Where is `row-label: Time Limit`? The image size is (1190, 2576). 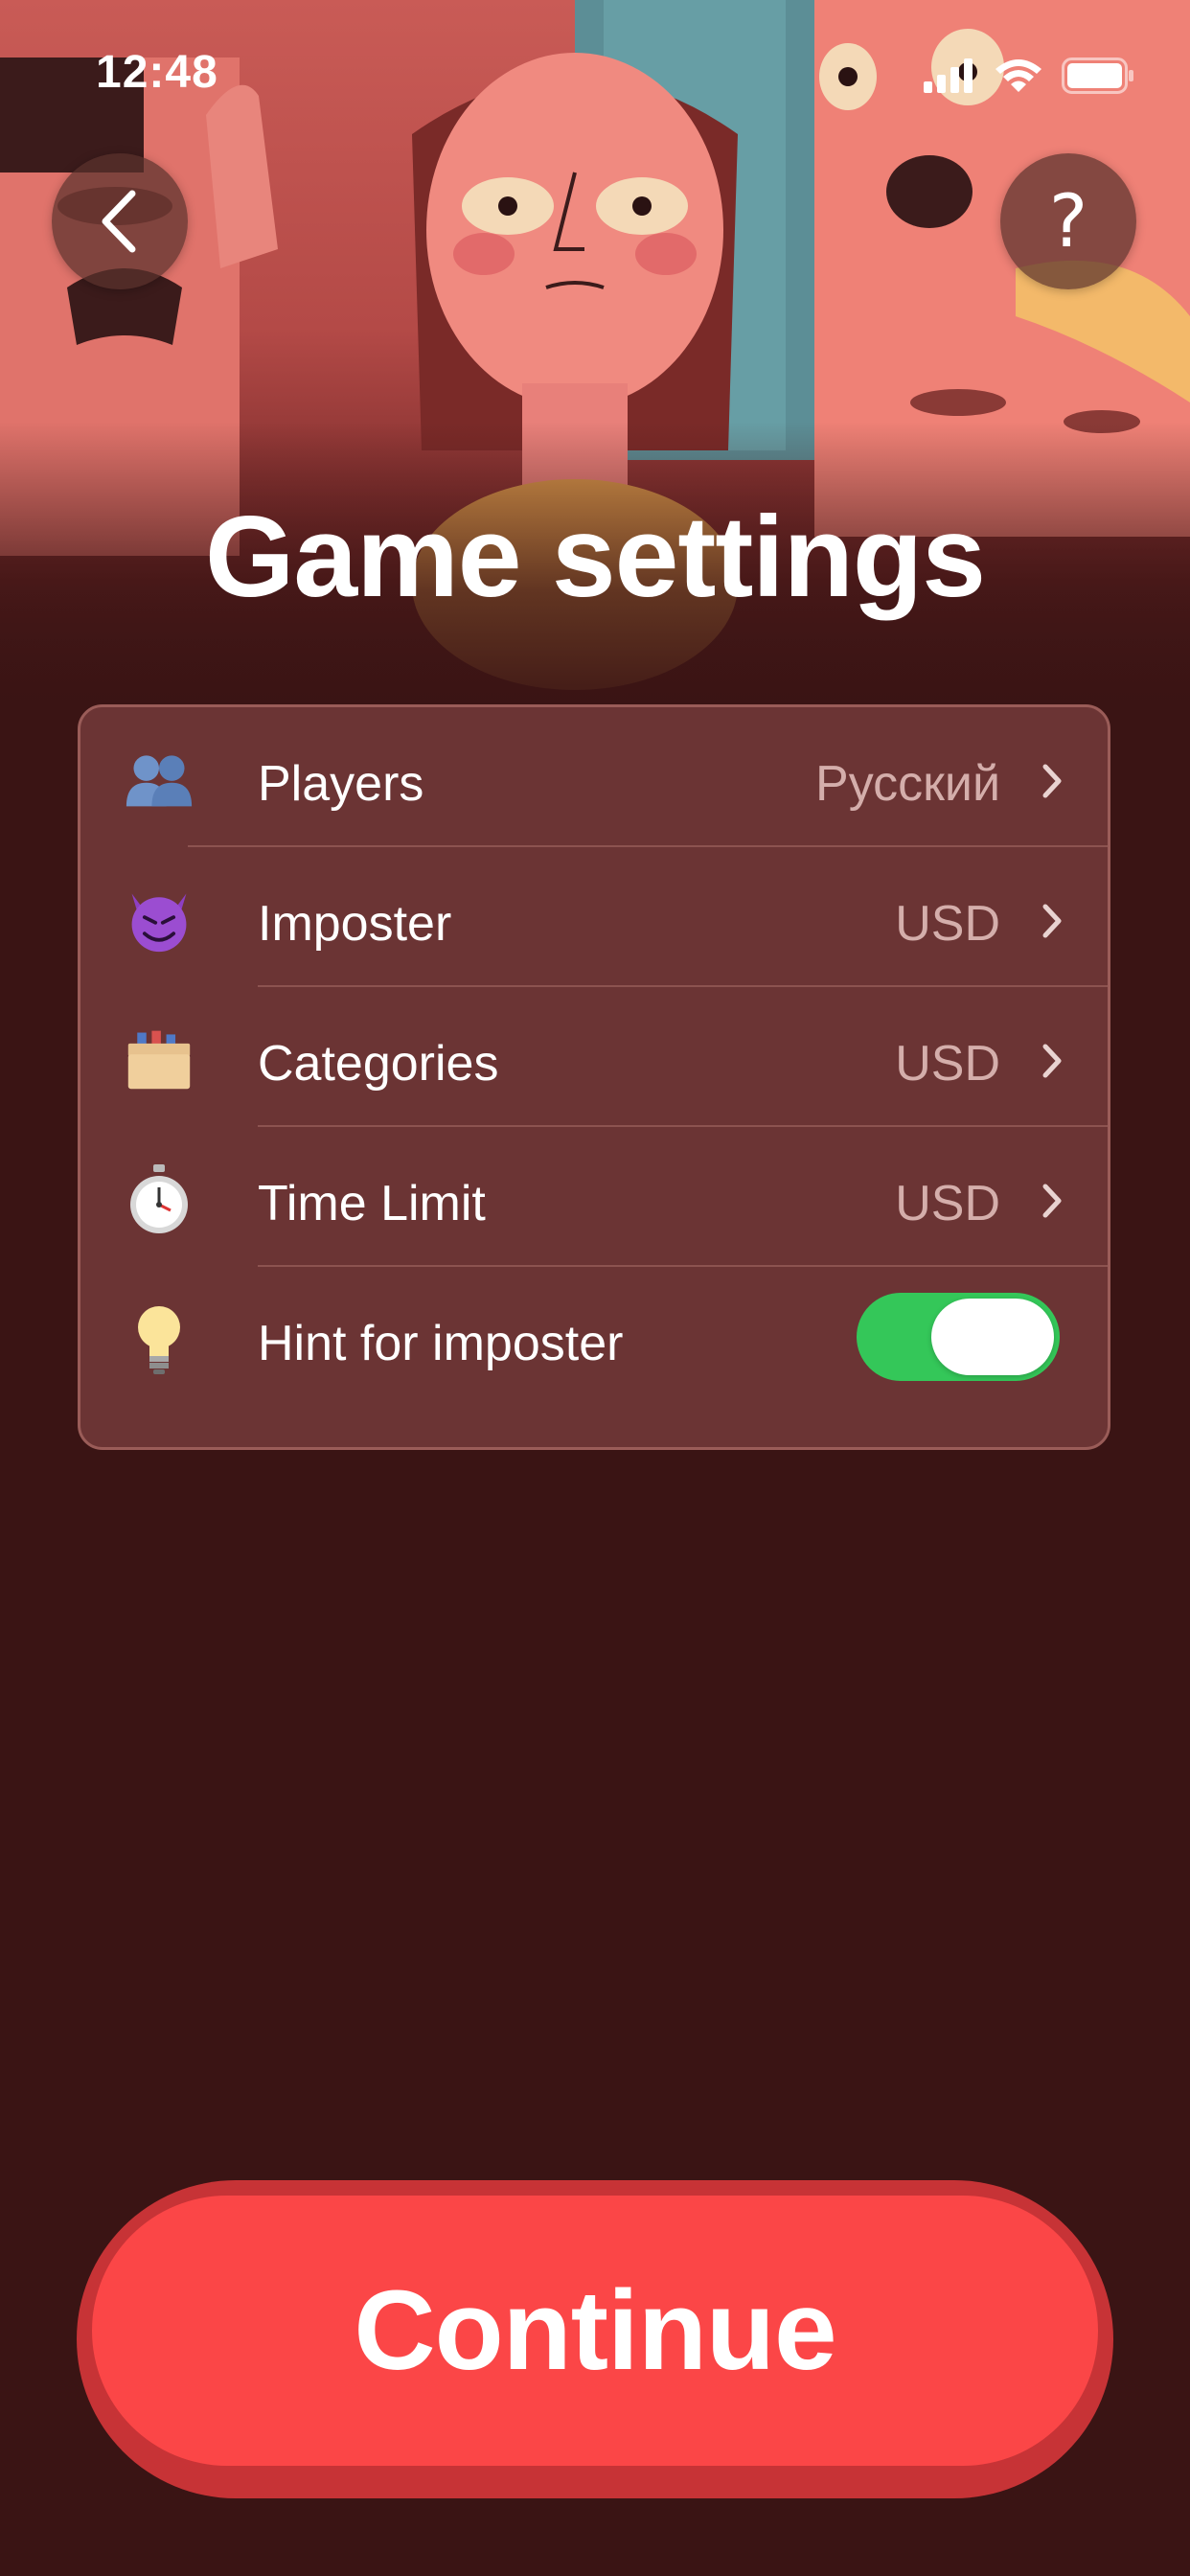 row-label: Time Limit is located at coordinates (372, 1203).